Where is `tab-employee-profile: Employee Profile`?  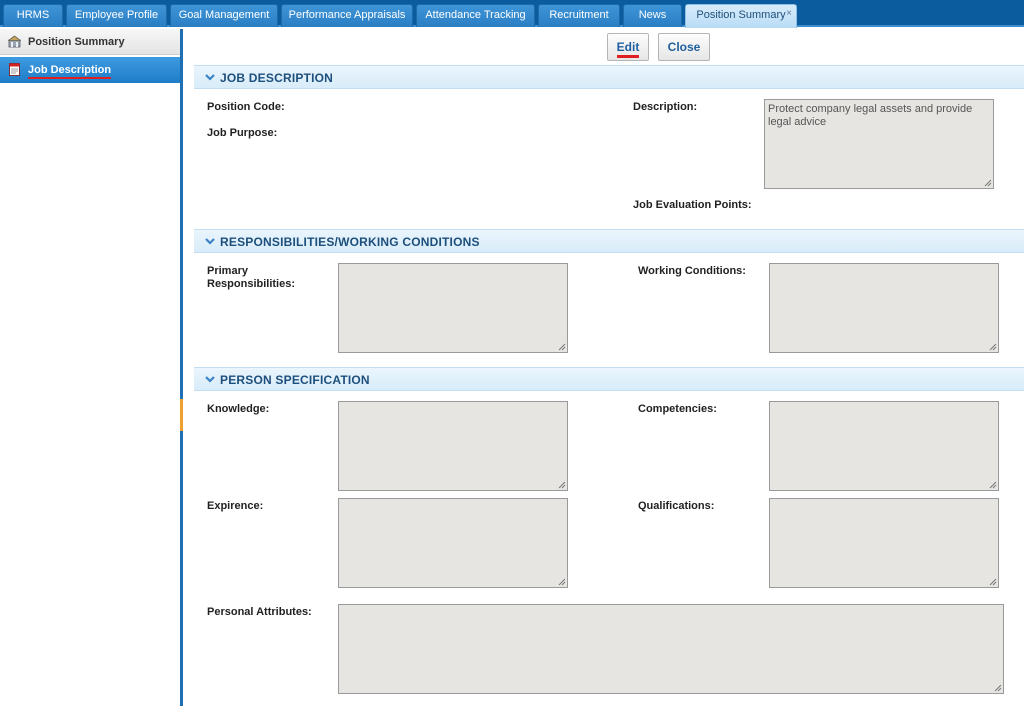 tab-employee-profile: Employee Profile is located at coordinates (116, 15).